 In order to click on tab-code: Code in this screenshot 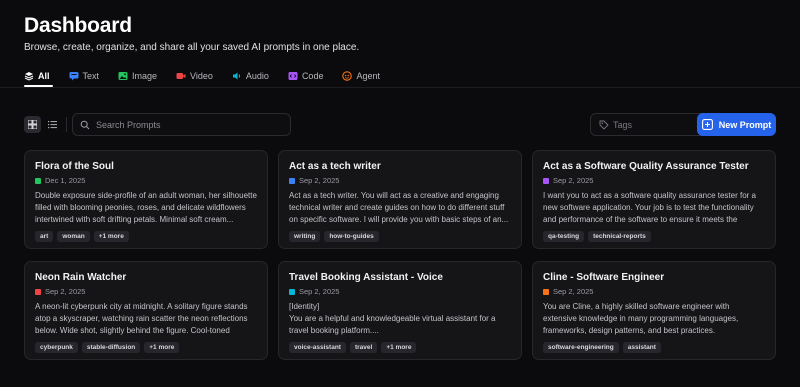, I will do `click(306, 76)`.